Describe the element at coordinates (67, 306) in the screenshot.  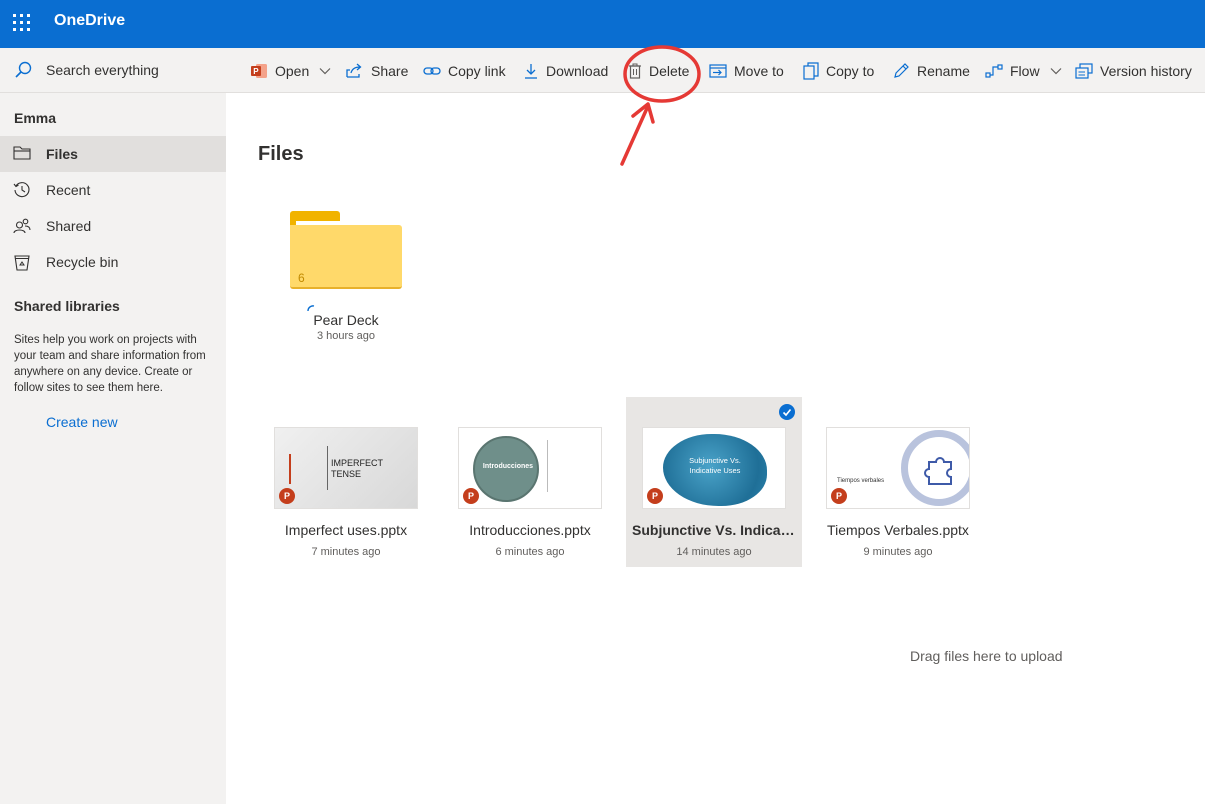
I see `shared-libraries-heading: Shared libraries` at that location.